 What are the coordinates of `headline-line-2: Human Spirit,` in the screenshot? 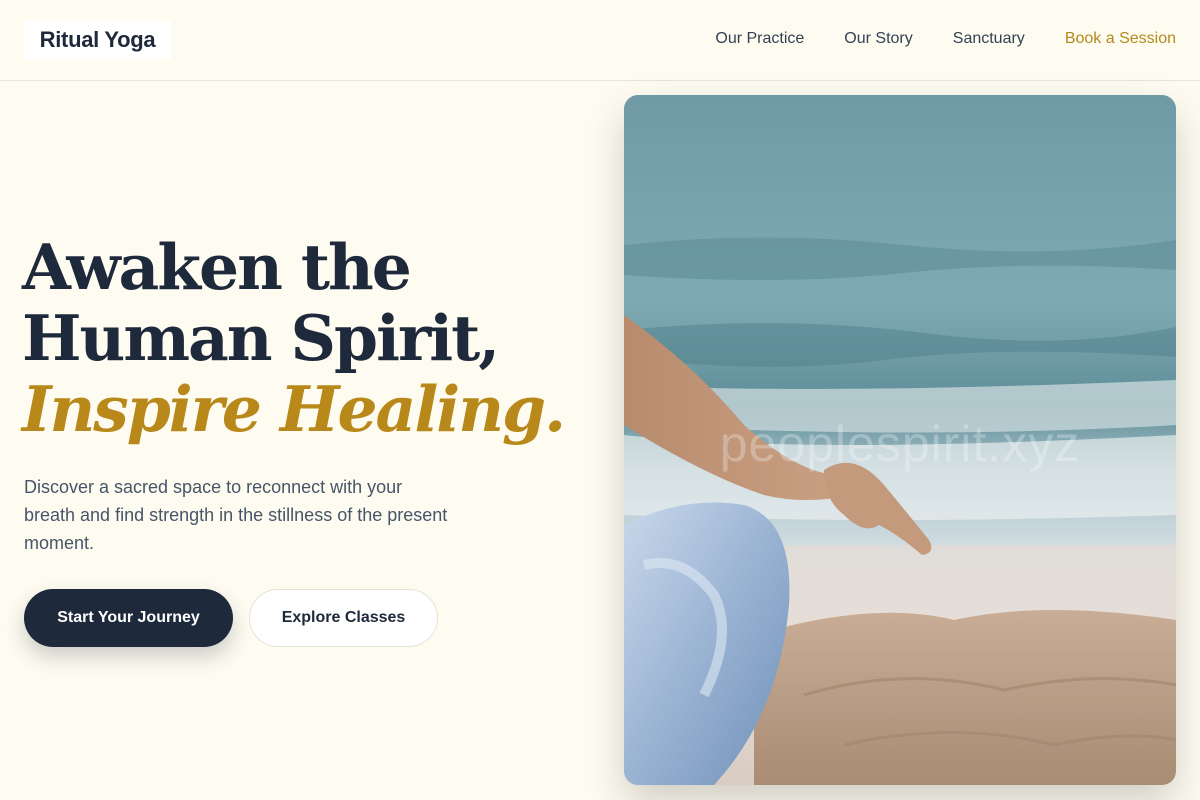 It's located at (261, 338).